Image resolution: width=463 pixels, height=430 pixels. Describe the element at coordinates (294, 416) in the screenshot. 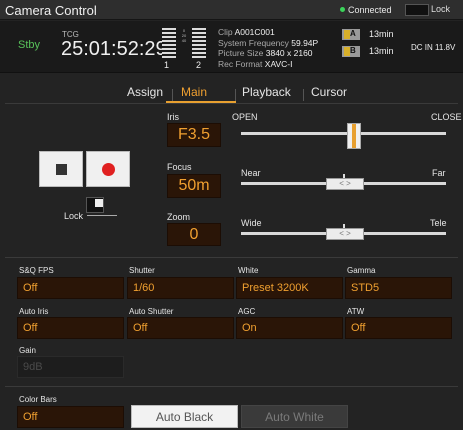

I see `auto-white-button: Auto White` at that location.